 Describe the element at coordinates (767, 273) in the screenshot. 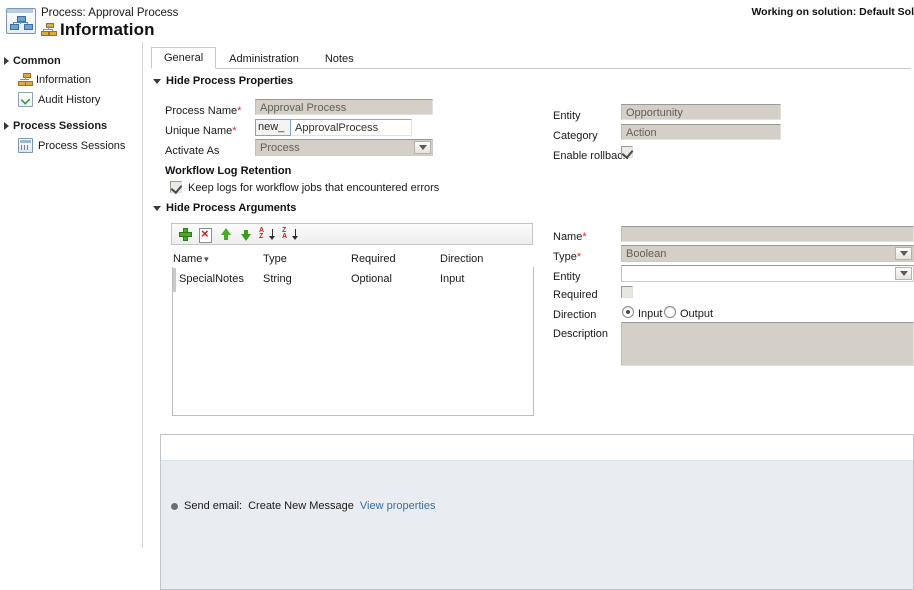

I see `argument-entity-select` at that location.